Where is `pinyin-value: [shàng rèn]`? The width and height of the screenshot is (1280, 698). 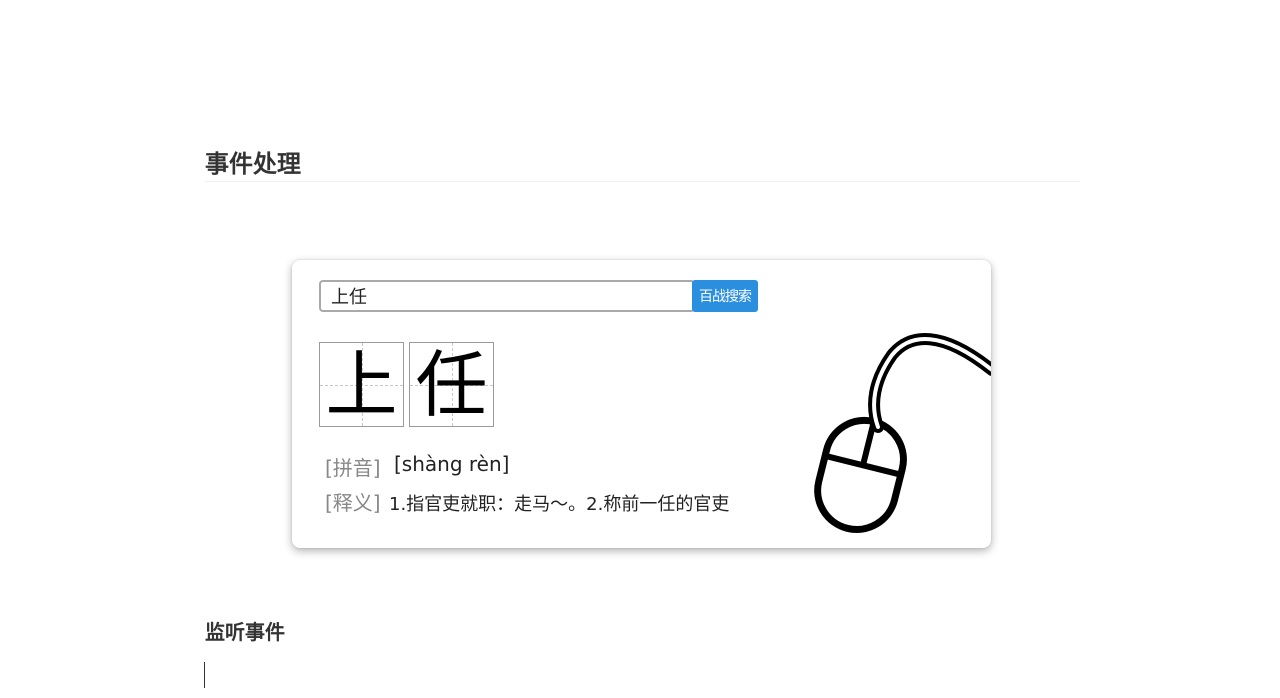 pinyin-value: [shàng rèn] is located at coordinates (452, 464).